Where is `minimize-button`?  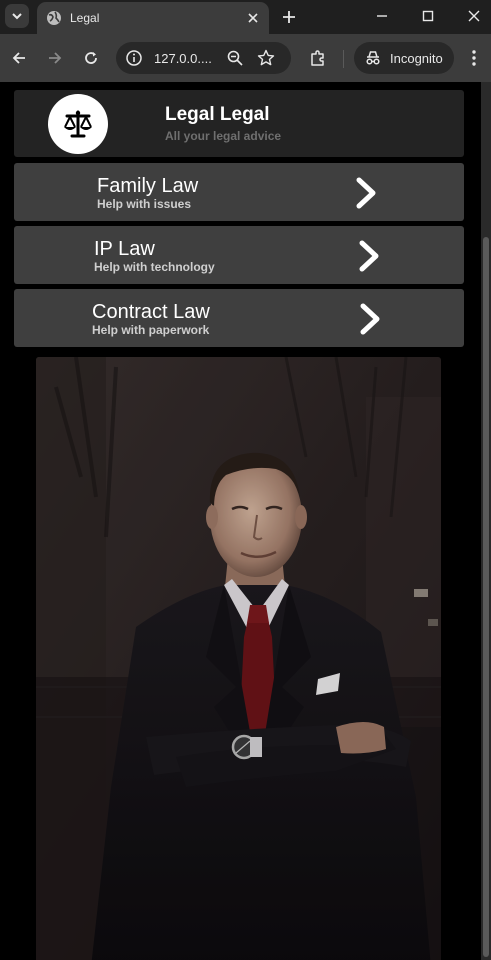
minimize-button is located at coordinates (382, 16).